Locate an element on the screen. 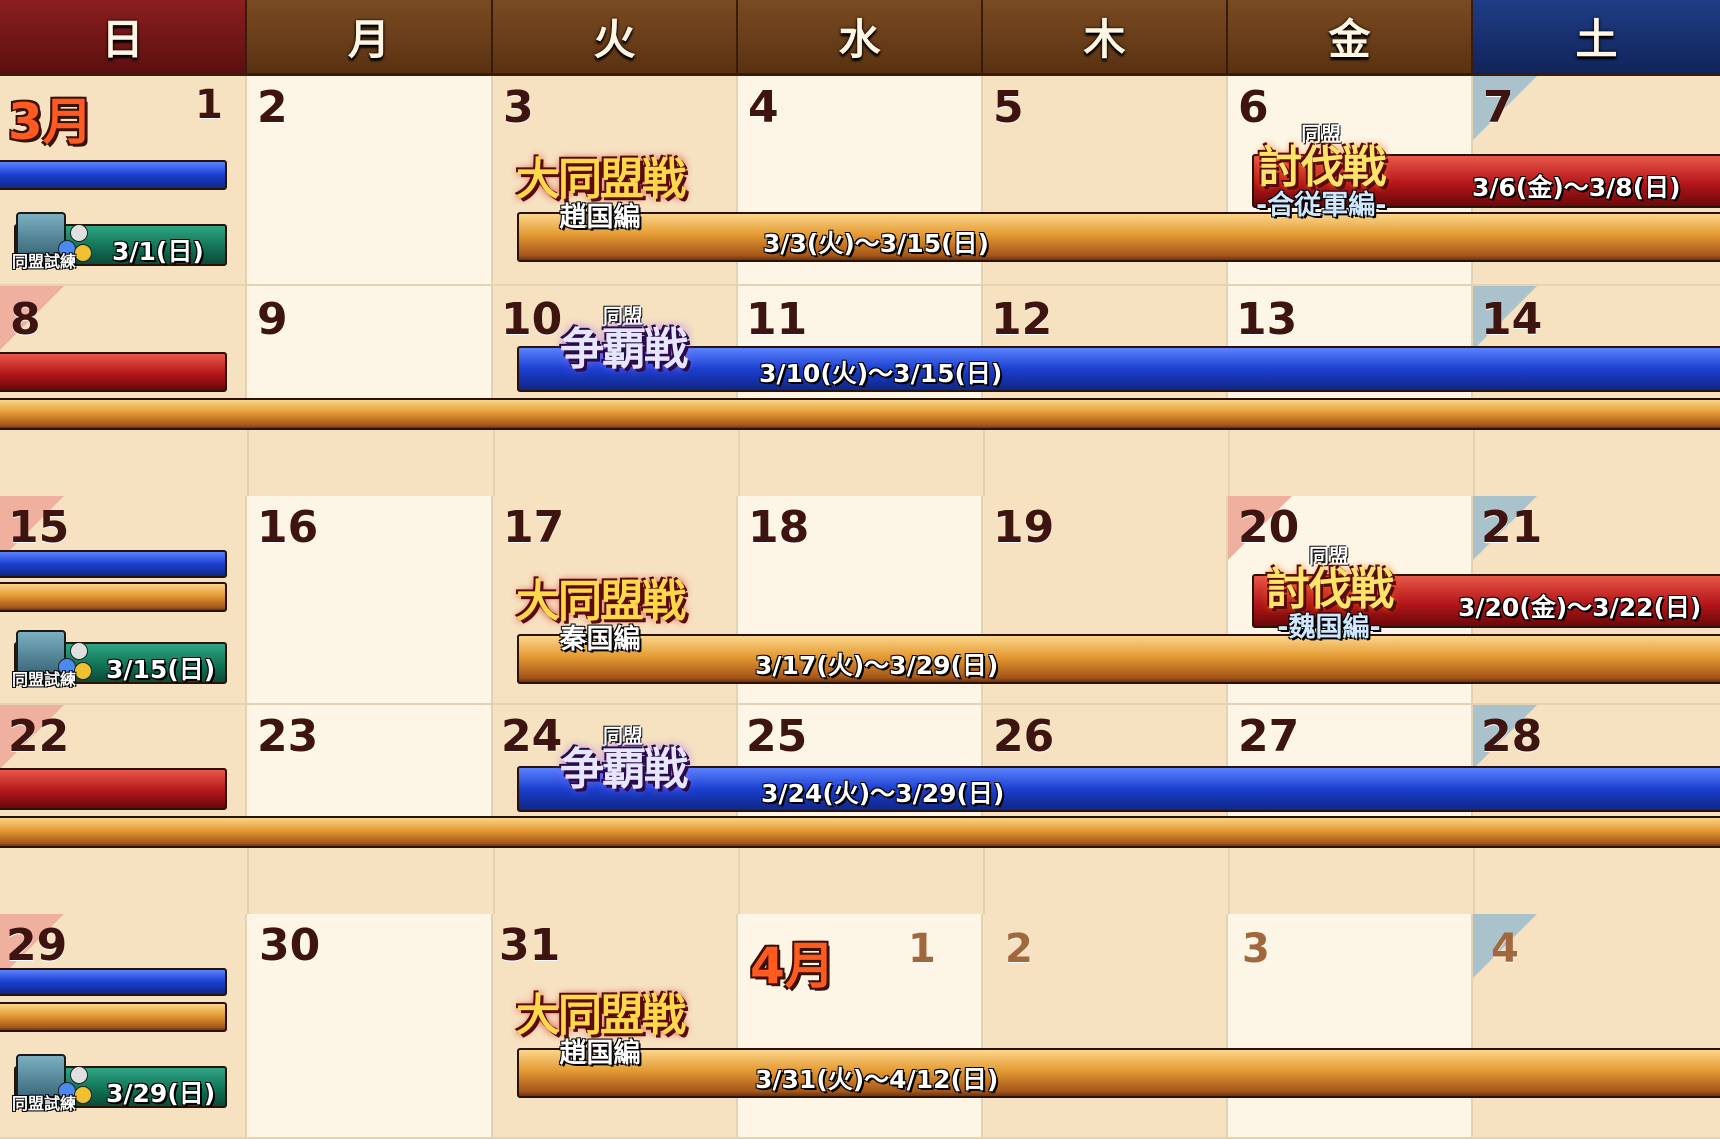  day-cell: 30 is located at coordinates (370, 1026).